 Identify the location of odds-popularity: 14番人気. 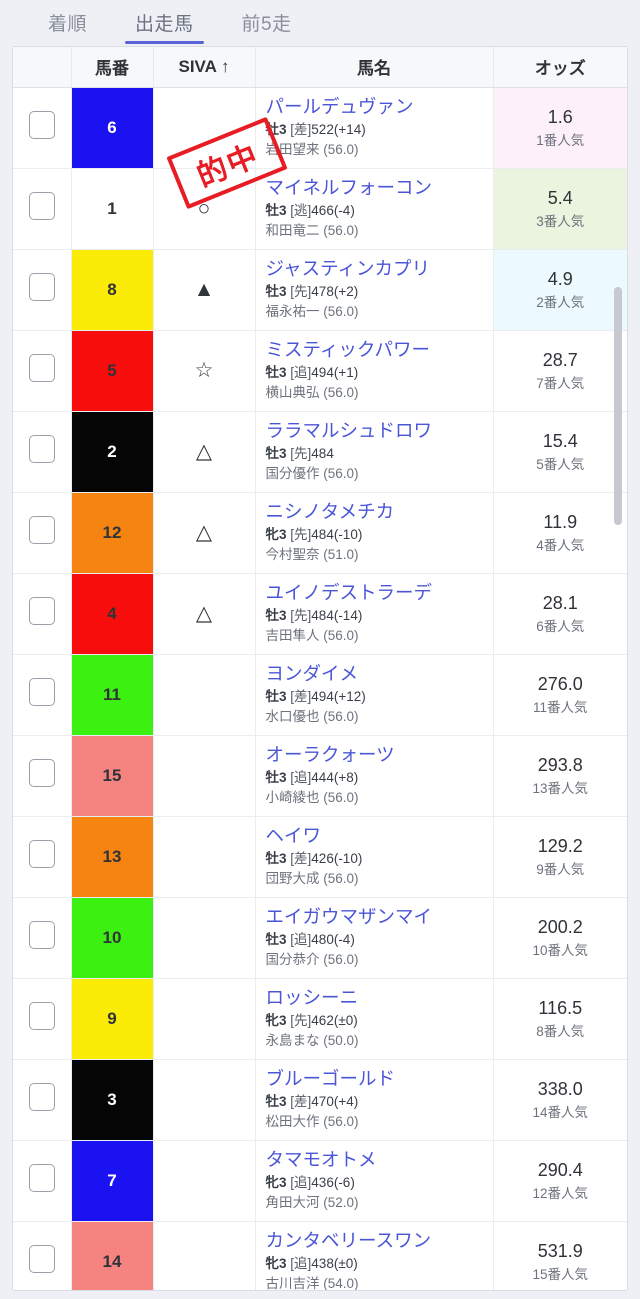
(560, 1112).